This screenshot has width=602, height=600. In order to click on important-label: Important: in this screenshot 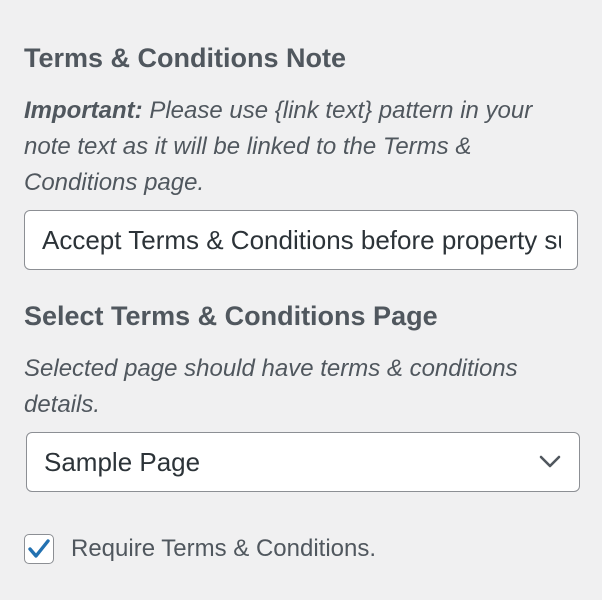, I will do `click(83, 110)`.